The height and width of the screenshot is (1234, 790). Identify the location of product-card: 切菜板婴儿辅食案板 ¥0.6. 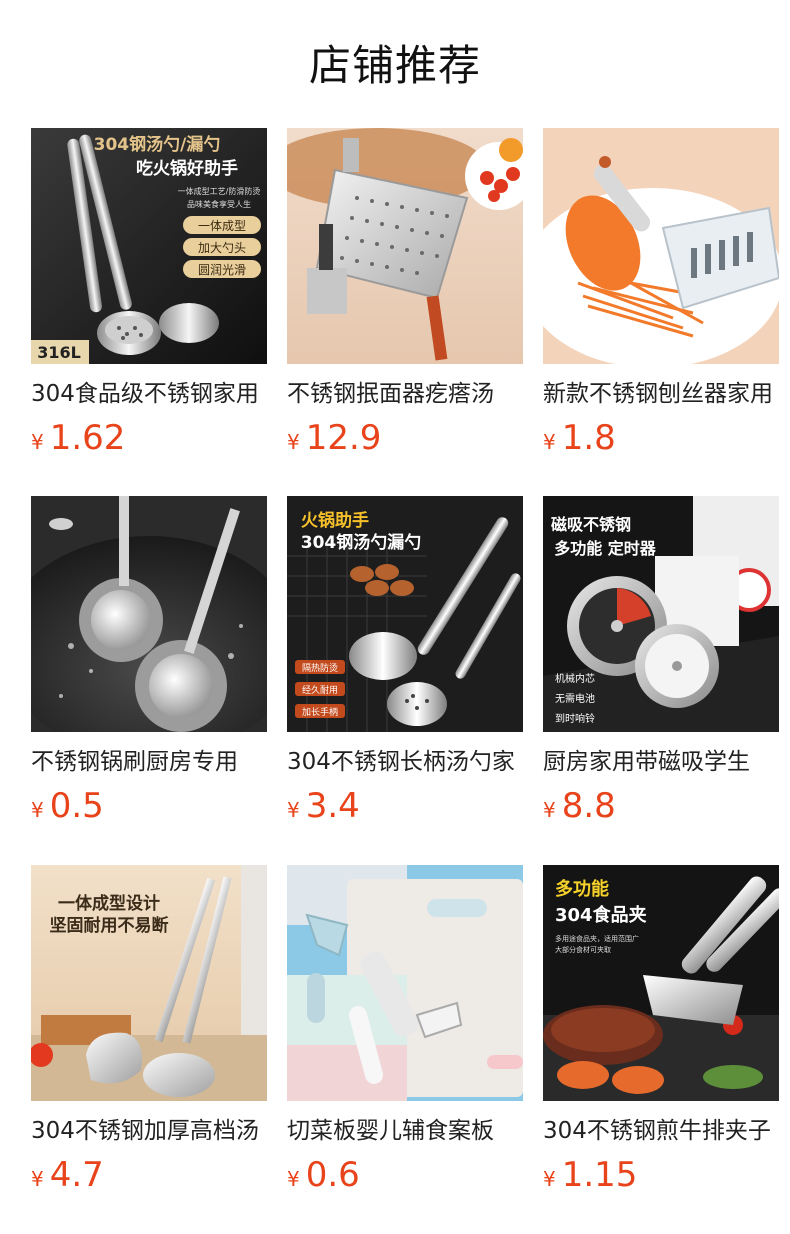
(405, 1030).